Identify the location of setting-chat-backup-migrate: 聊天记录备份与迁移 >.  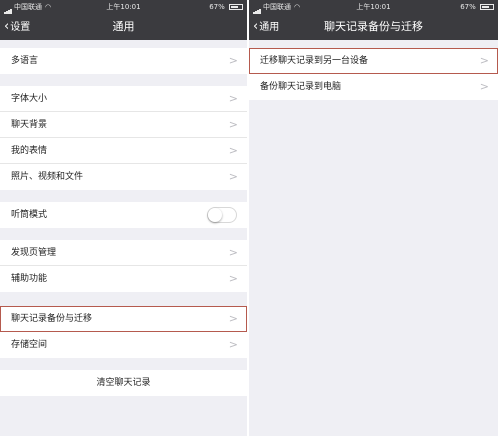
(123, 319).